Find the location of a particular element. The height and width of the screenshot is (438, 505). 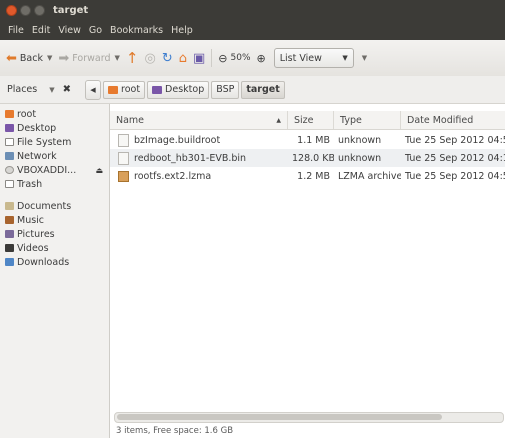

stop-button: ◎ is located at coordinates (149, 58).